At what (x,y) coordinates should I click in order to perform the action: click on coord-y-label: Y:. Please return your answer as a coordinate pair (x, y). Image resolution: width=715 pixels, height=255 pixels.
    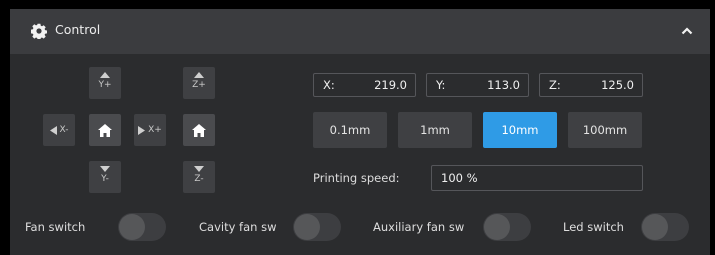
    Looking at the image, I should click on (441, 85).